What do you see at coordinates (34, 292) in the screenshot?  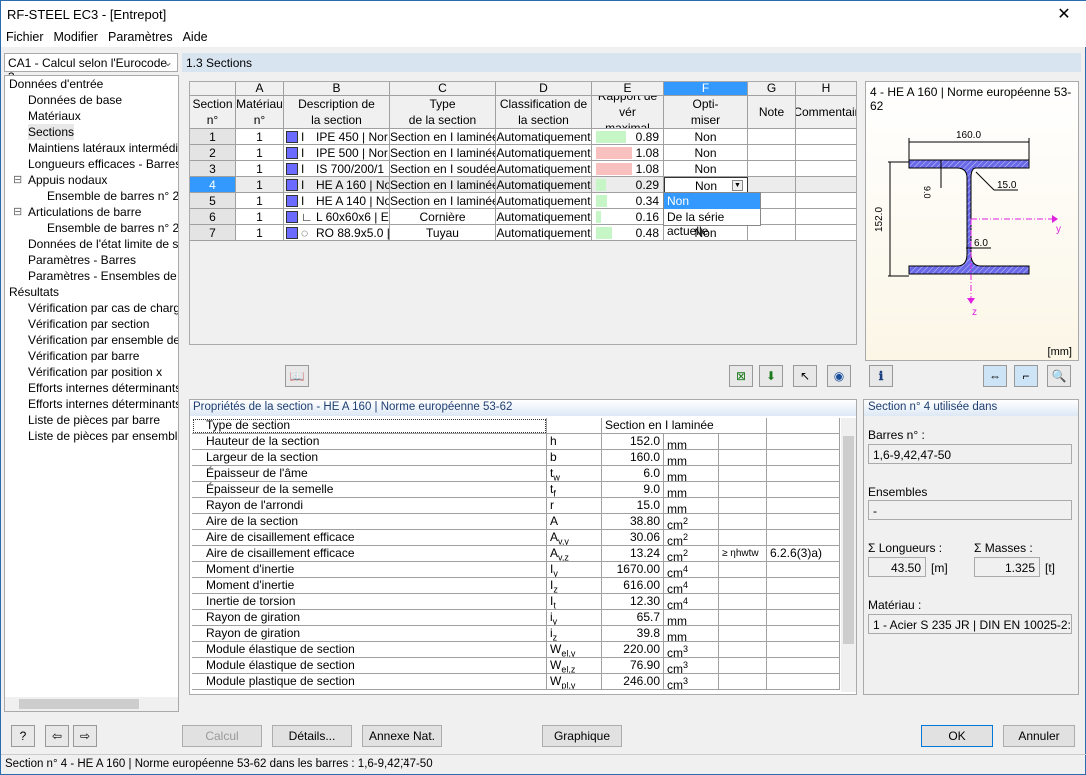 I see `tree-item: Résultats` at bounding box center [34, 292].